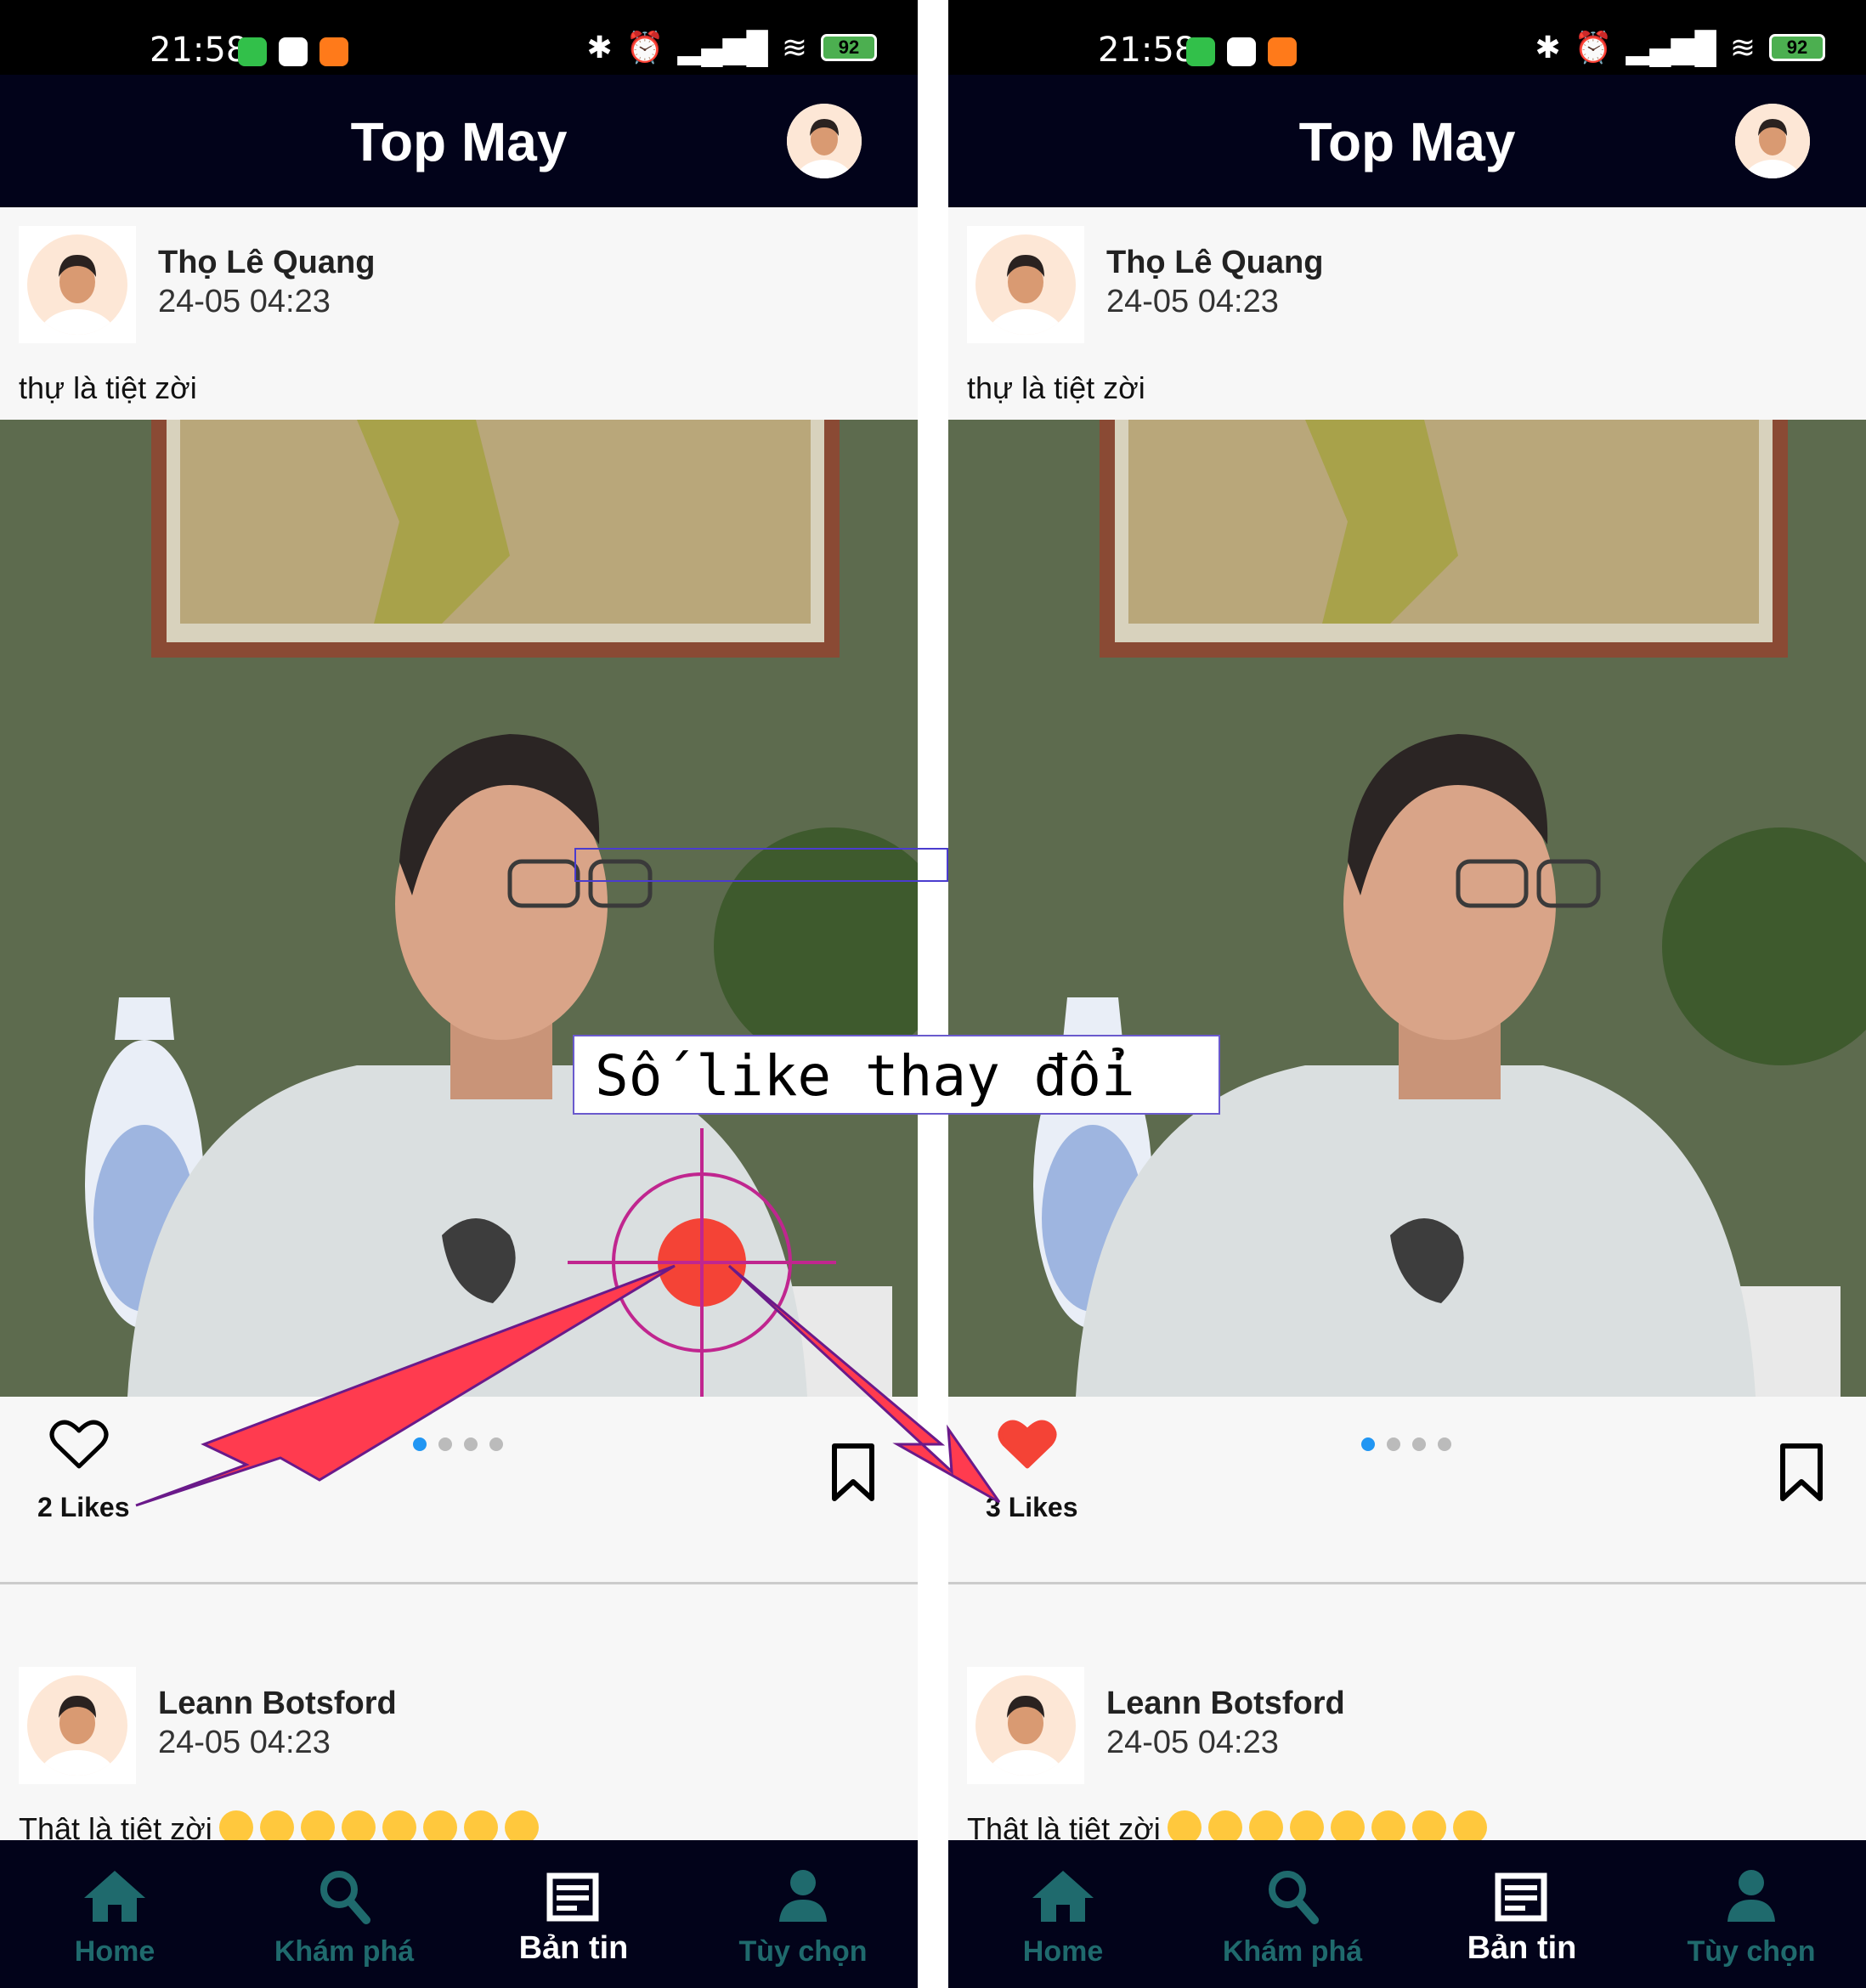 The width and height of the screenshot is (1866, 1988). Describe the element at coordinates (865, 1076) in the screenshot. I see `annotation-label: Số like thay đổi` at that location.